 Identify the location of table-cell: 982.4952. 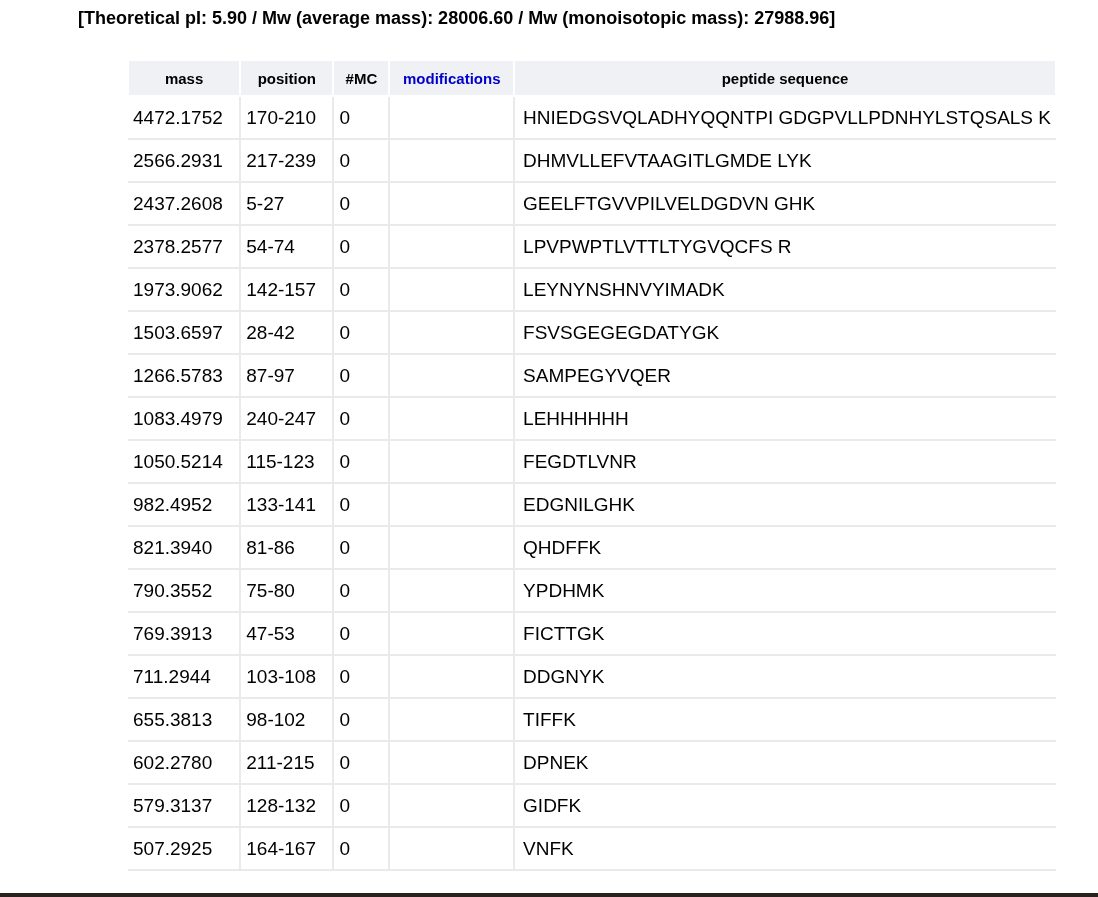
(184, 504).